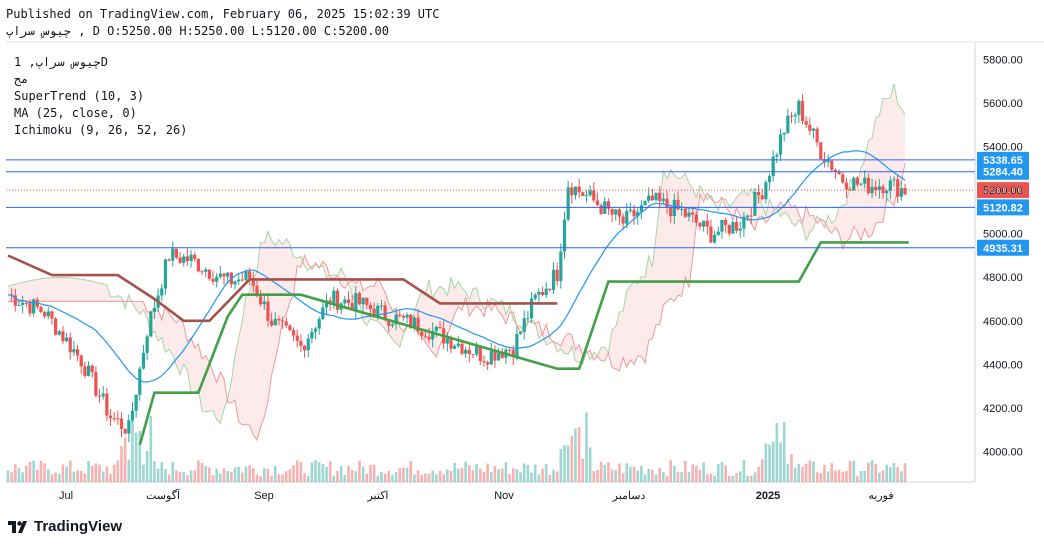 Image resolution: width=1044 pixels, height=546 pixels. I want to click on tradingview-brand: TradingView, so click(65, 526).